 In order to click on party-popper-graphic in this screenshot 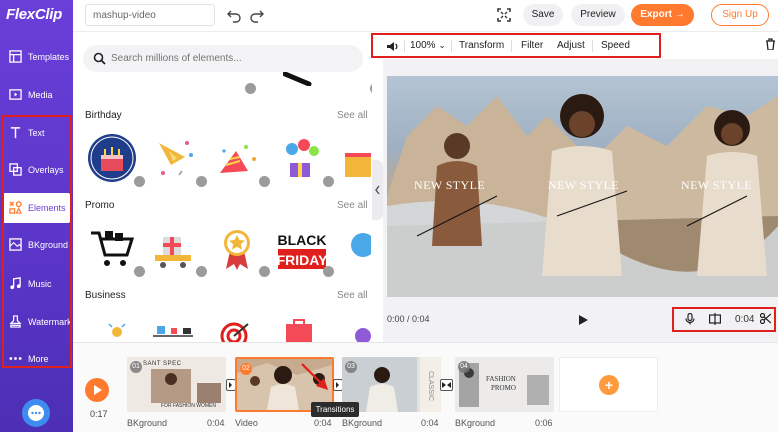, I will do `click(176, 158)`.